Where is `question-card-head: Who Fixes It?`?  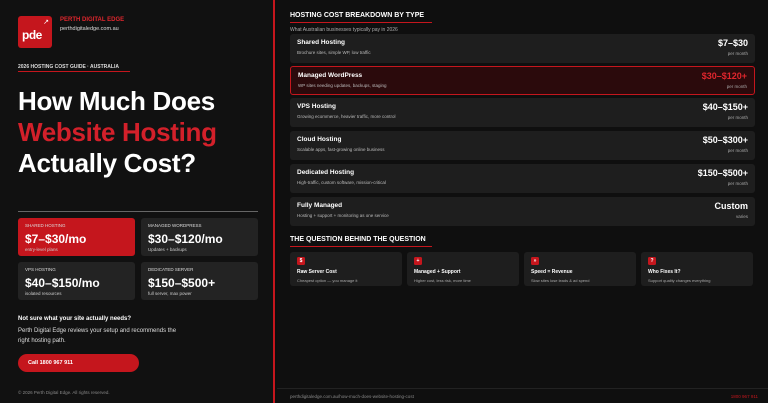
question-card-head: Who Fixes It? is located at coordinates (664, 272).